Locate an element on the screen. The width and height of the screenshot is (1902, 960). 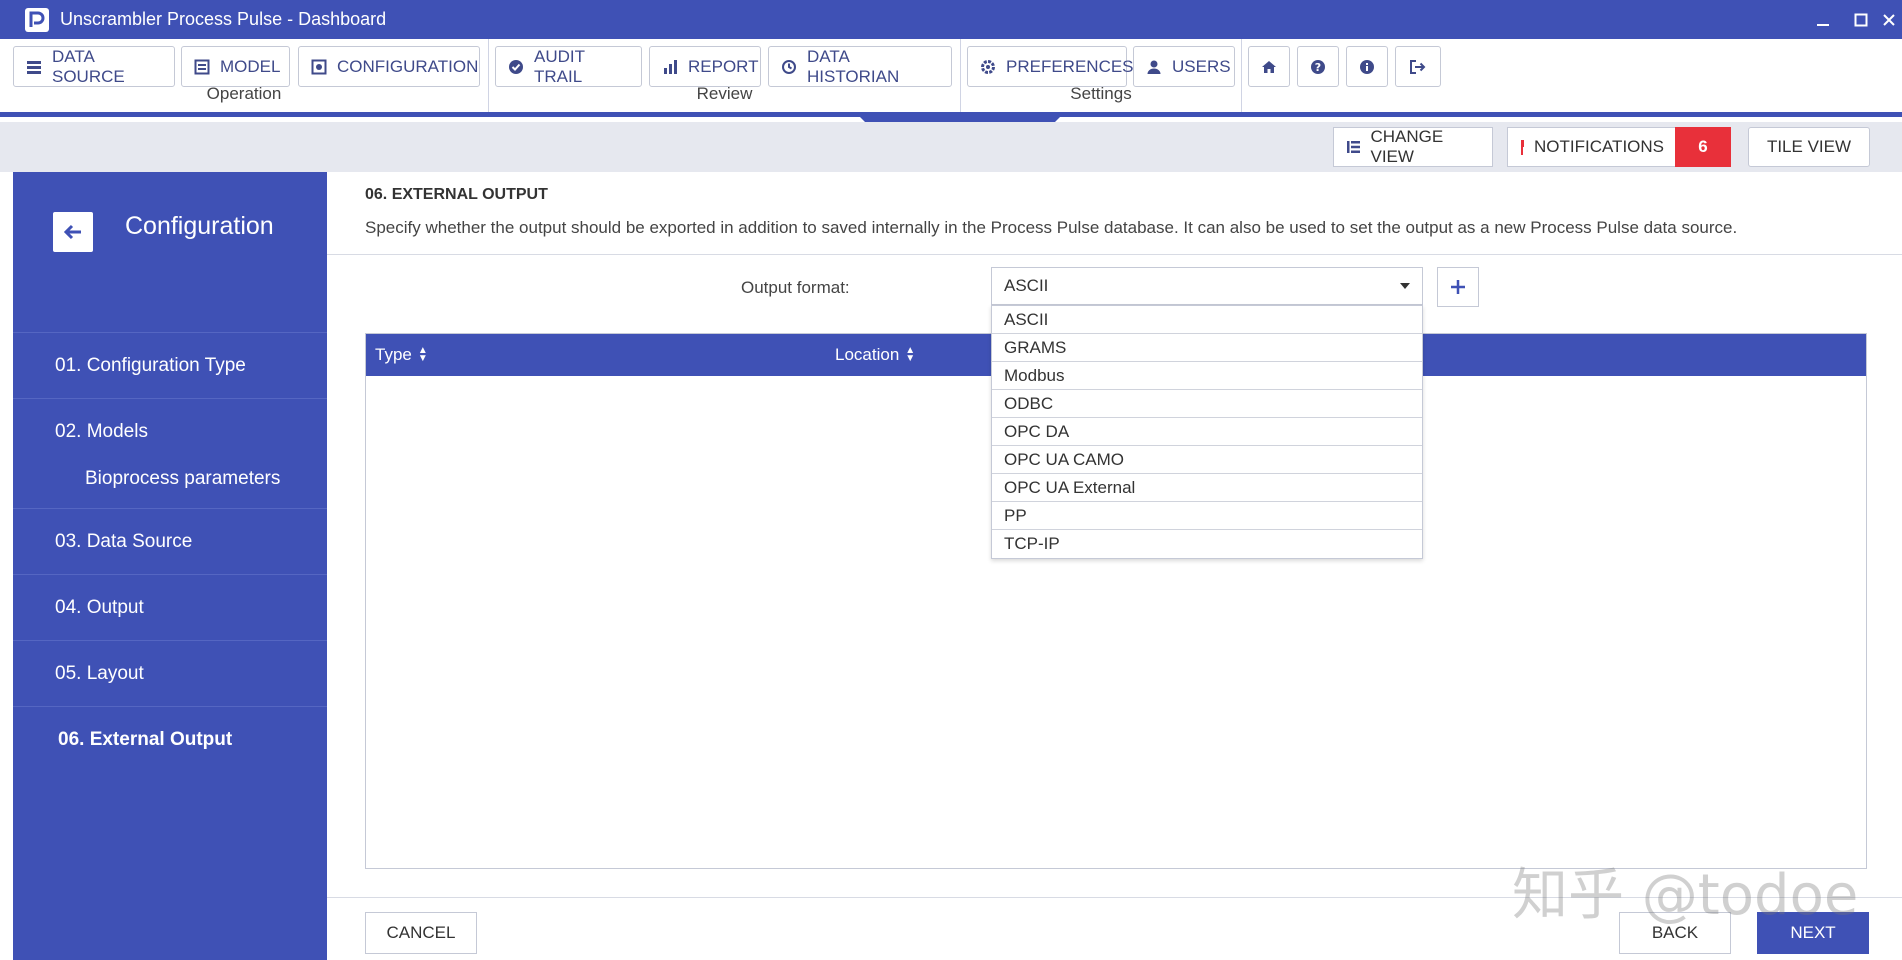
output-format-label: Output format: is located at coordinates (795, 287).